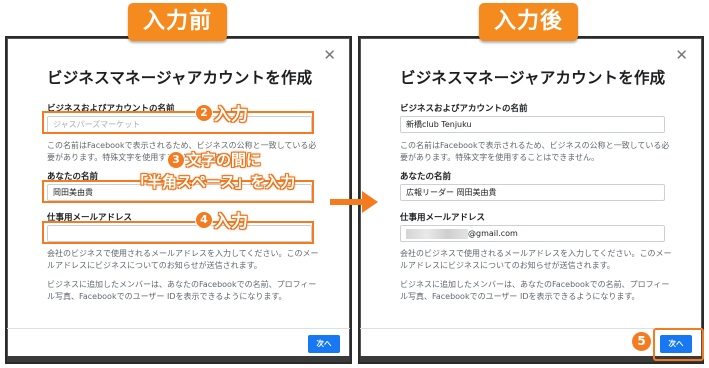 This screenshot has width=709, height=368. What do you see at coordinates (437, 233) in the screenshot?
I see `blurred-email-user` at bounding box center [437, 233].